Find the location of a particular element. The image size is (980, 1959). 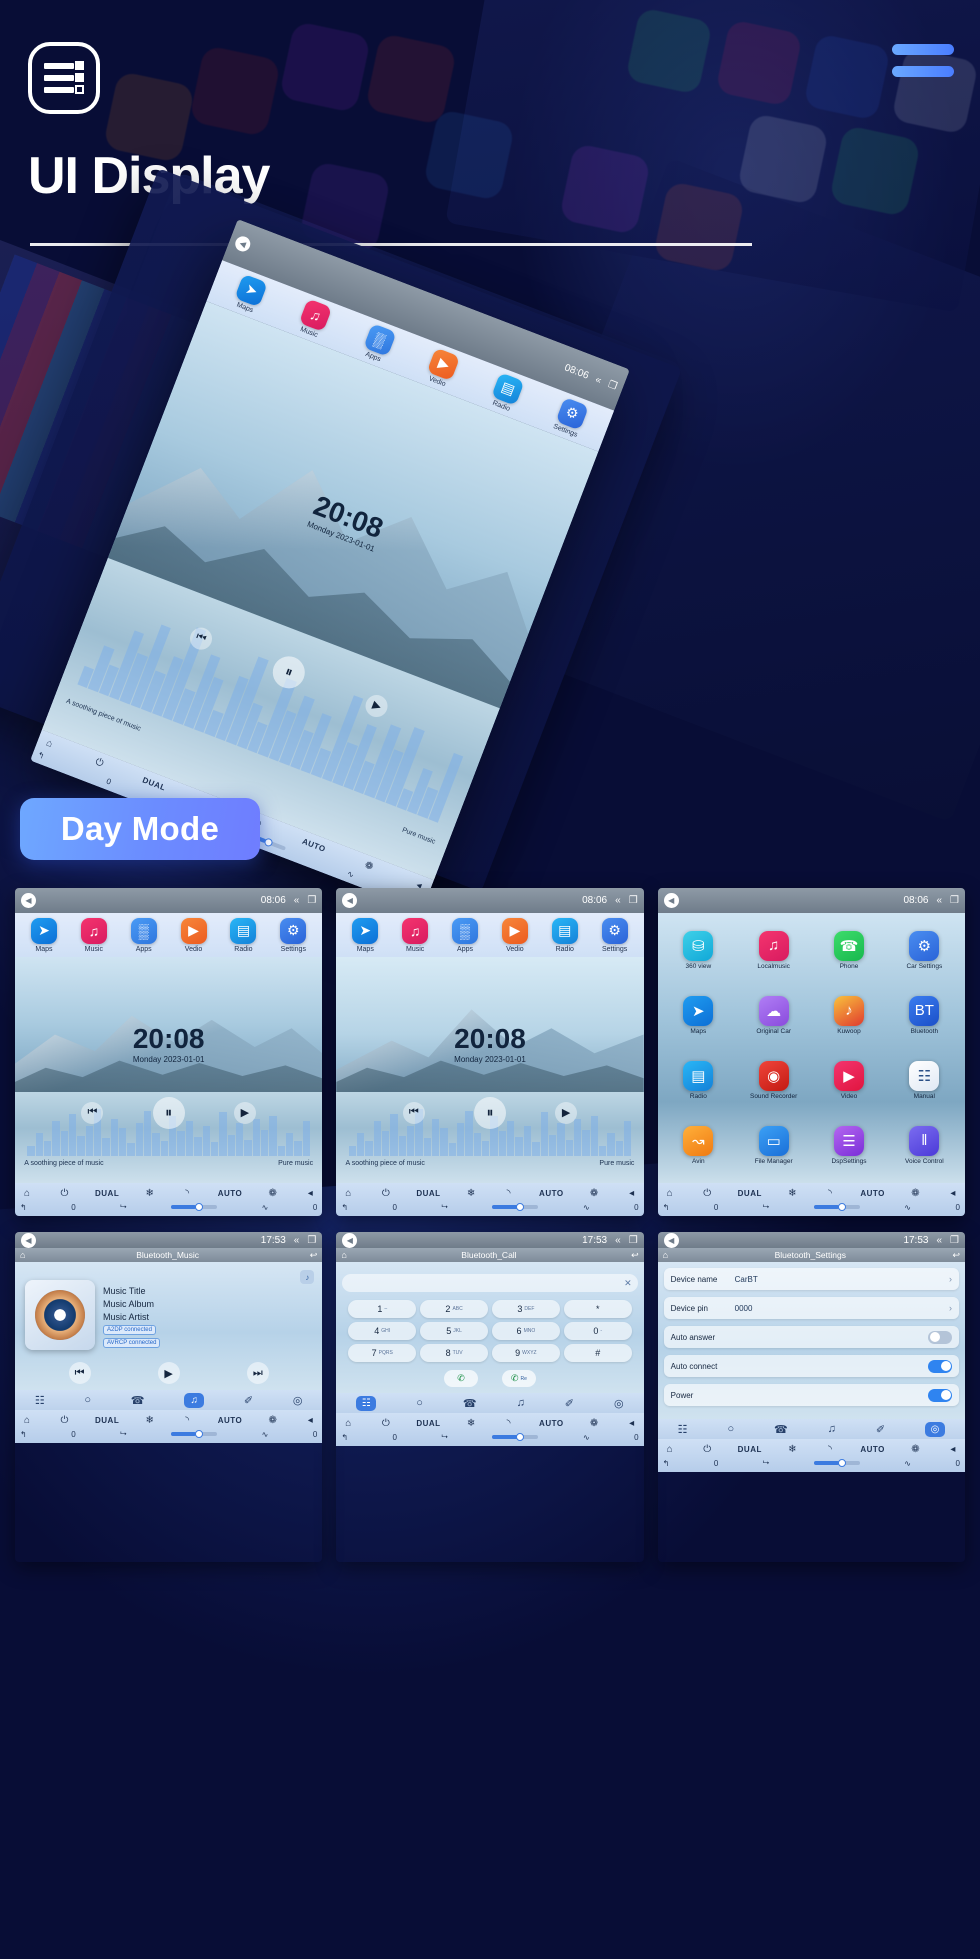

avin-icon: ↝ is located at coordinates (698, 1140).